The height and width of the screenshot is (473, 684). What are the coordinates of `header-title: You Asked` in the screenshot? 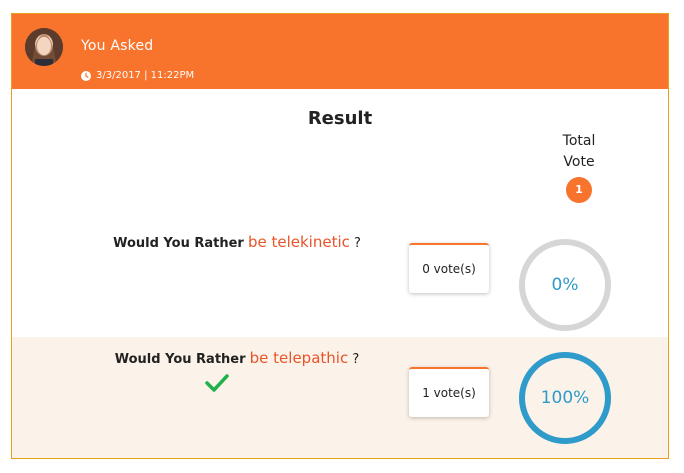 It's located at (117, 46).